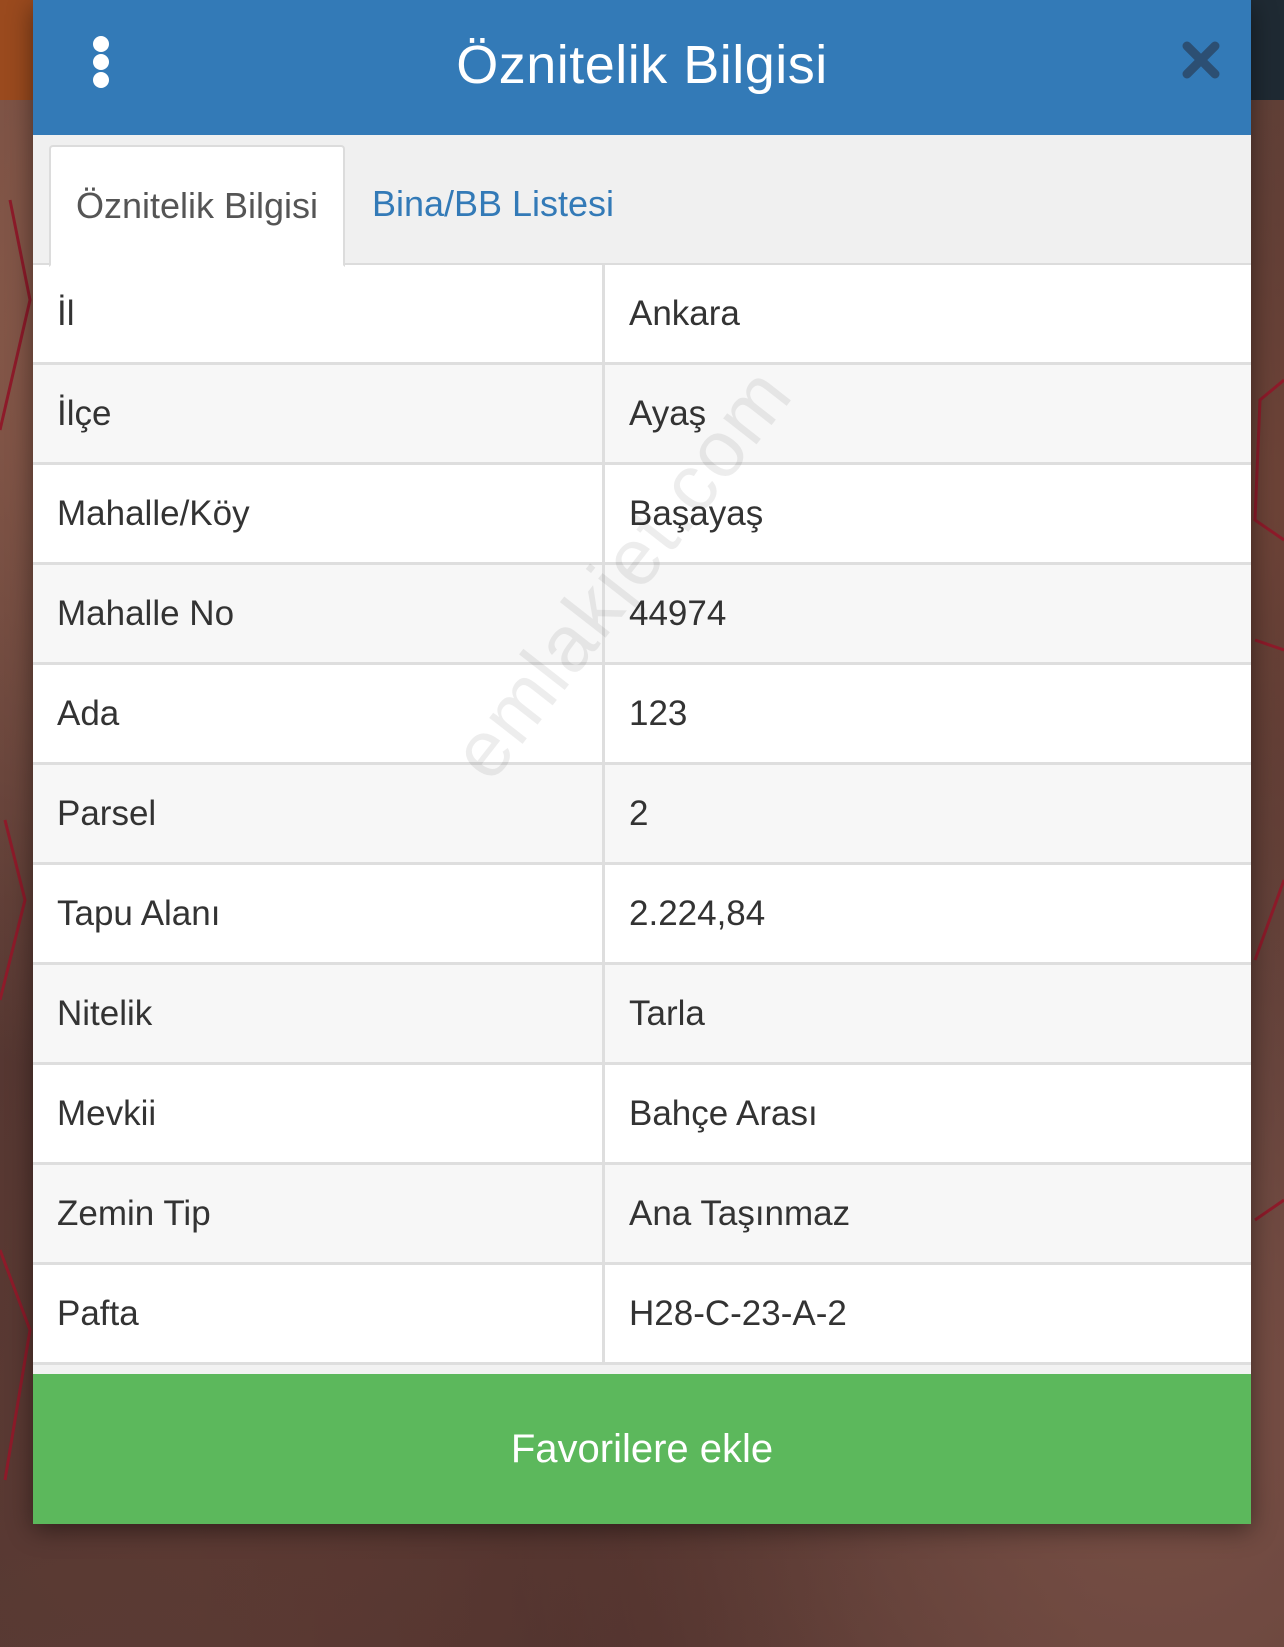 The image size is (1284, 1647). I want to click on attribute-label: İlçe, so click(319, 413).